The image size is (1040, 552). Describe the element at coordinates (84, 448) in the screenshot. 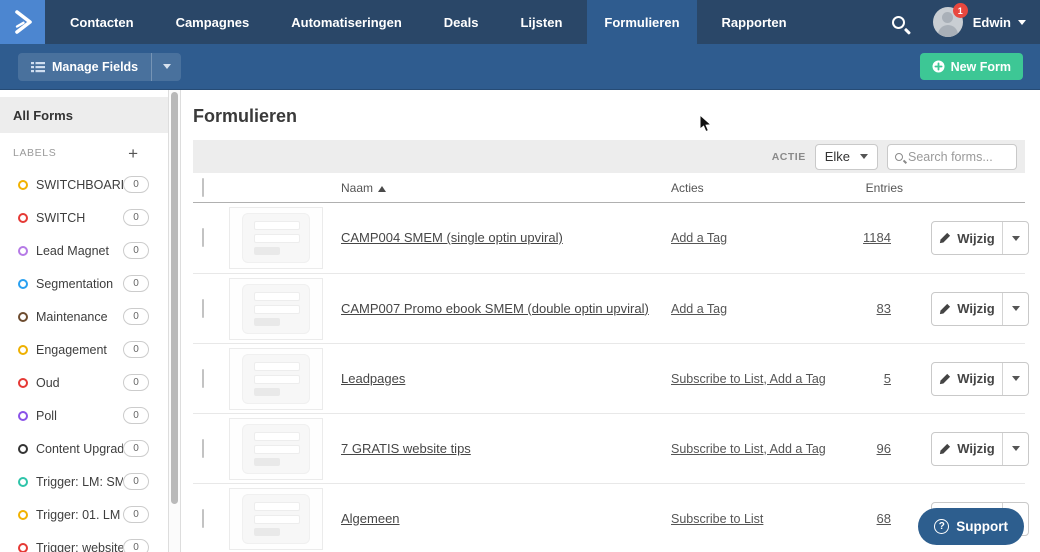

I see `sidebar-label-item: Content Upgrades 0` at that location.